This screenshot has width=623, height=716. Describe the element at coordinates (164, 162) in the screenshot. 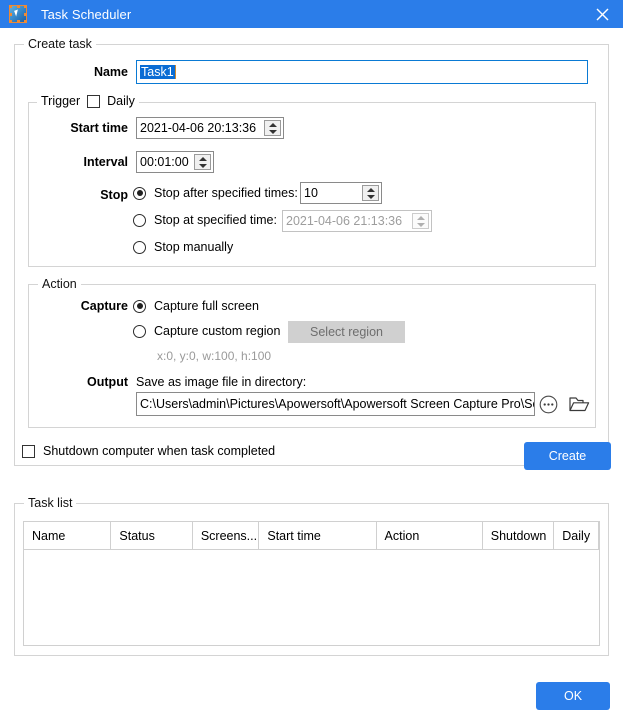

I see `interval-value: 00:01:00` at that location.